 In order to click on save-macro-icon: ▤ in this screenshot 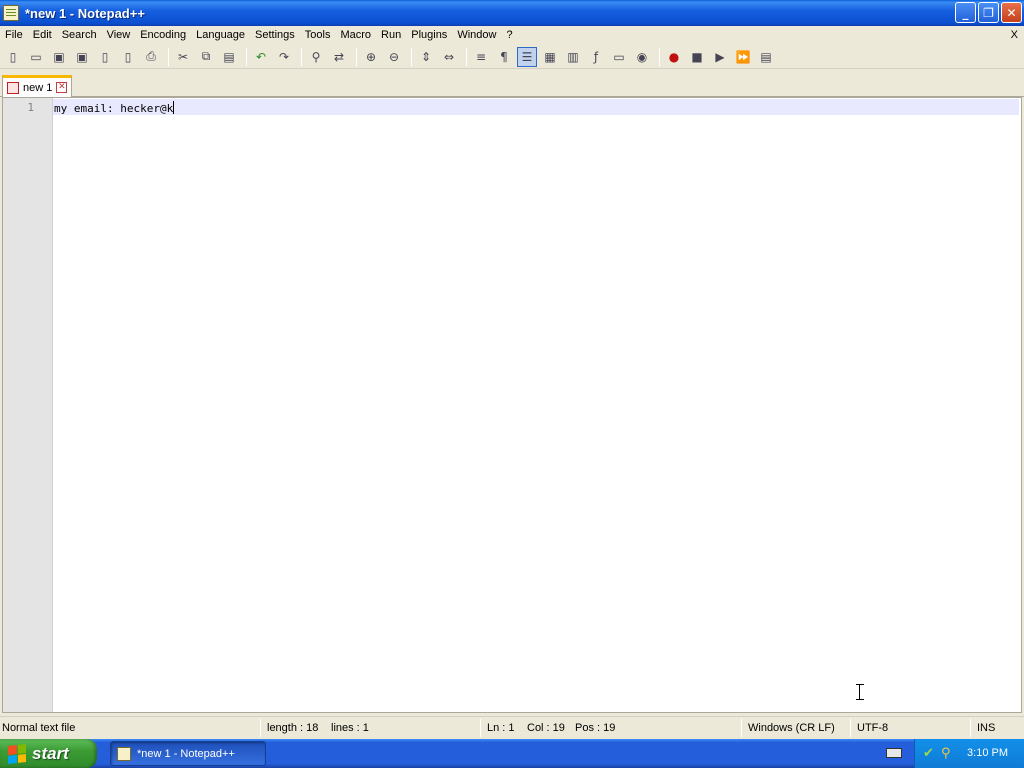, I will do `click(766, 57)`.